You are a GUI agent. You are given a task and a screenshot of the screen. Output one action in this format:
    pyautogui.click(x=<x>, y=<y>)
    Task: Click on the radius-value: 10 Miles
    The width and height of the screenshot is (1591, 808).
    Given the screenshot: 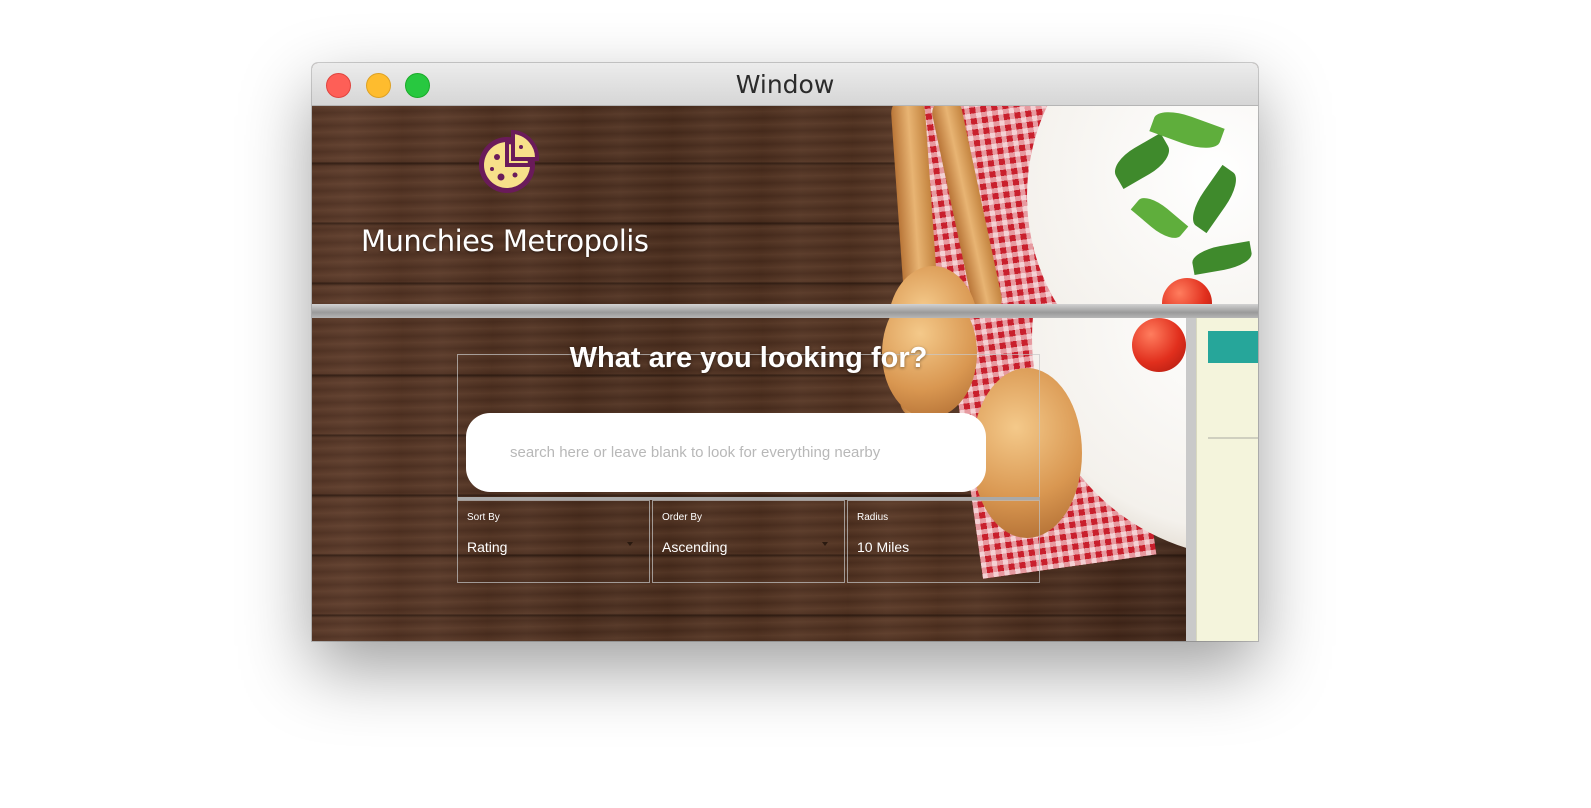 What is the action you would take?
    pyautogui.click(x=883, y=547)
    